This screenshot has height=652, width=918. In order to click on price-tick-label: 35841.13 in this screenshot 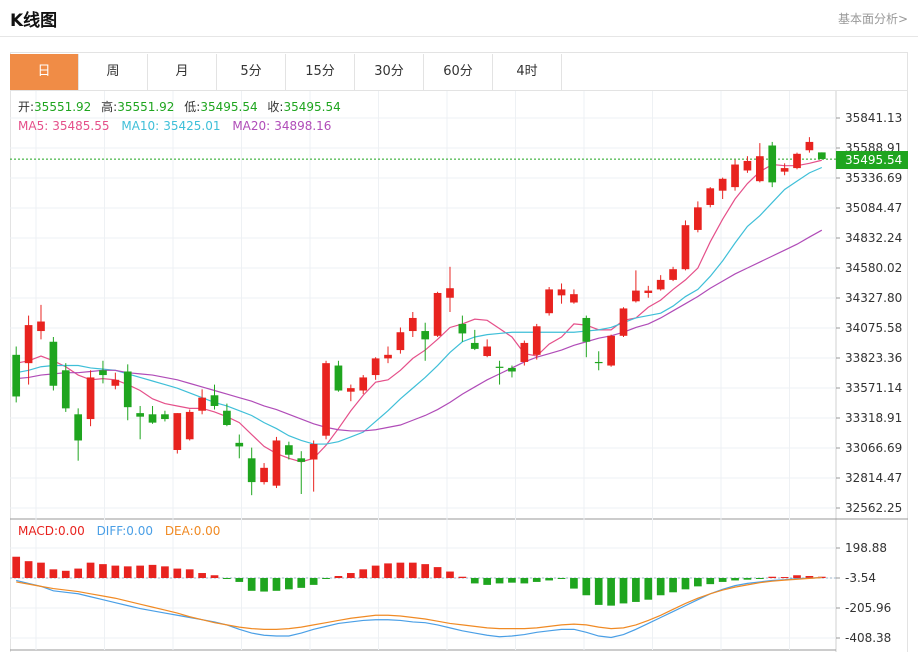, I will do `click(873, 118)`.